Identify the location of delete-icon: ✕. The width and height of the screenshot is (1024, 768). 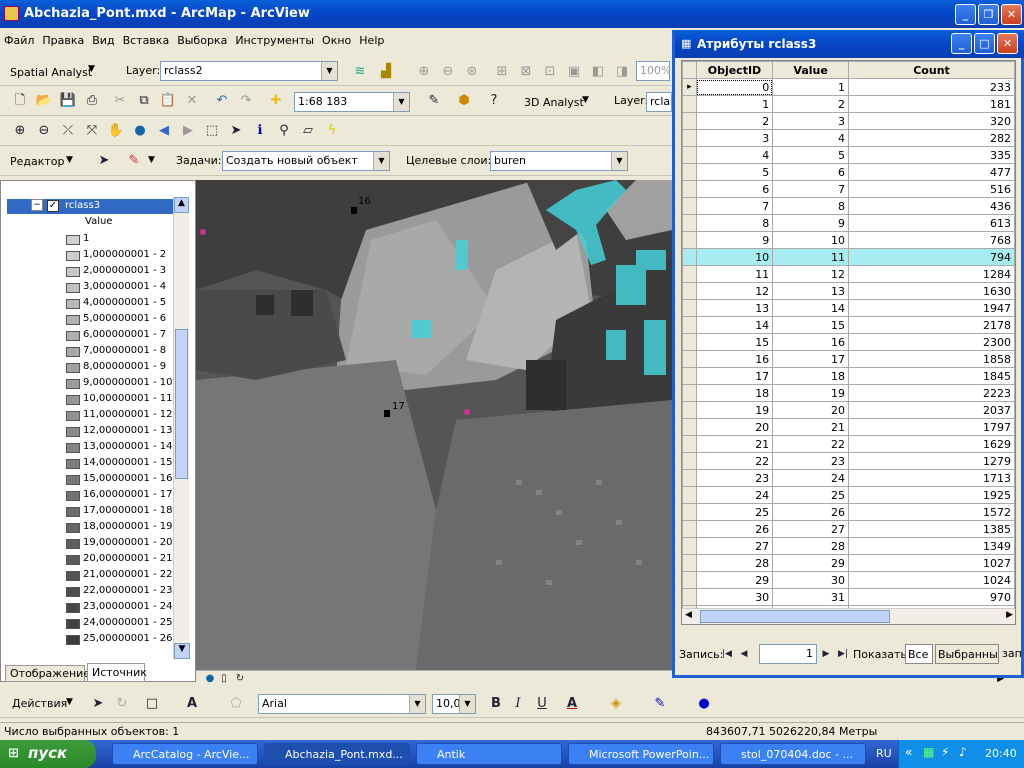
(192, 101).